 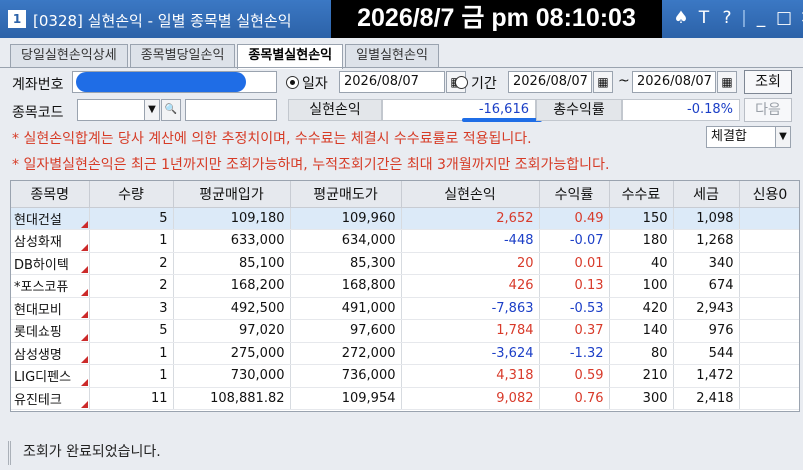 What do you see at coordinates (737, 18) in the screenshot?
I see `title-bar-controls: ♠ T ? | _ □ ✕` at bounding box center [737, 18].